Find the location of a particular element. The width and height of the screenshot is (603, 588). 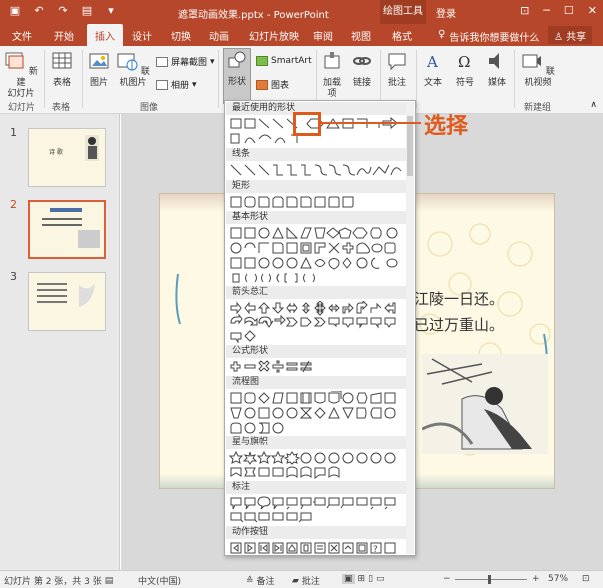

shapes-label: 形状 is located at coordinates (236, 82).